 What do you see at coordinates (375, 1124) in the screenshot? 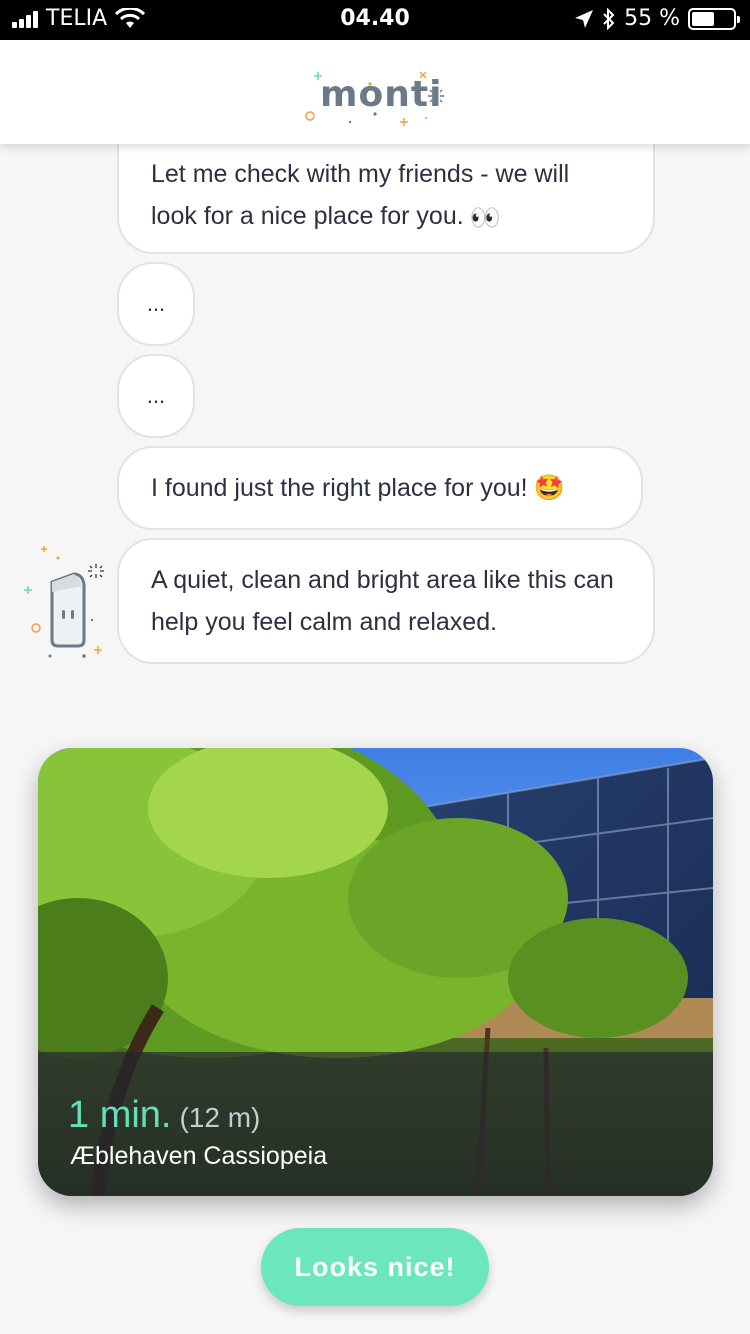
I see `place-info-overlay: 1 min. (12 m) Æblehaven Cassiopeia` at bounding box center [375, 1124].